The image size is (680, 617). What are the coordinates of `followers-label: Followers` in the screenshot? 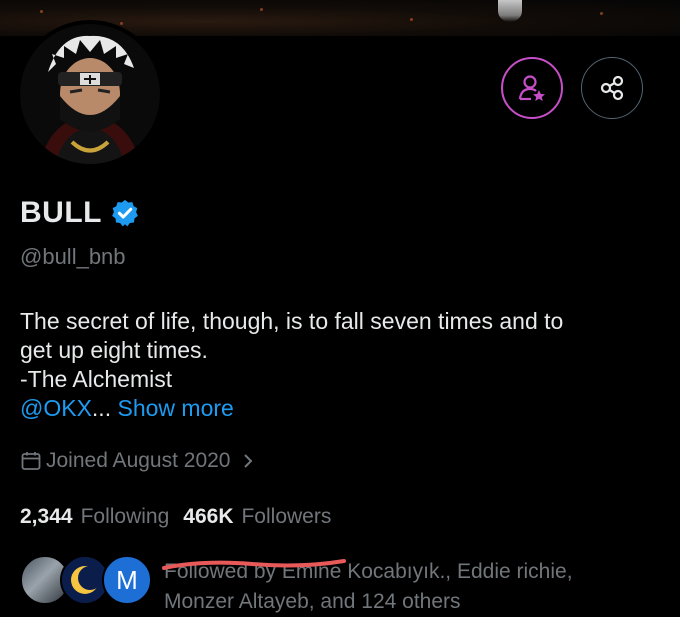 It's located at (286, 516).